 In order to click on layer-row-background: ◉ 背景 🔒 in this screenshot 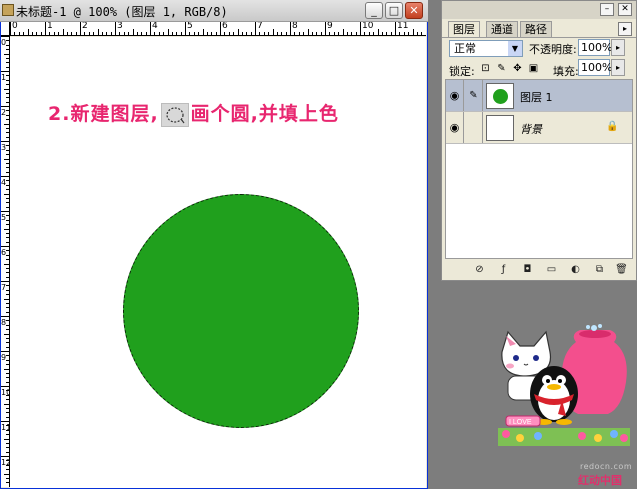, I will do `click(539, 128)`.